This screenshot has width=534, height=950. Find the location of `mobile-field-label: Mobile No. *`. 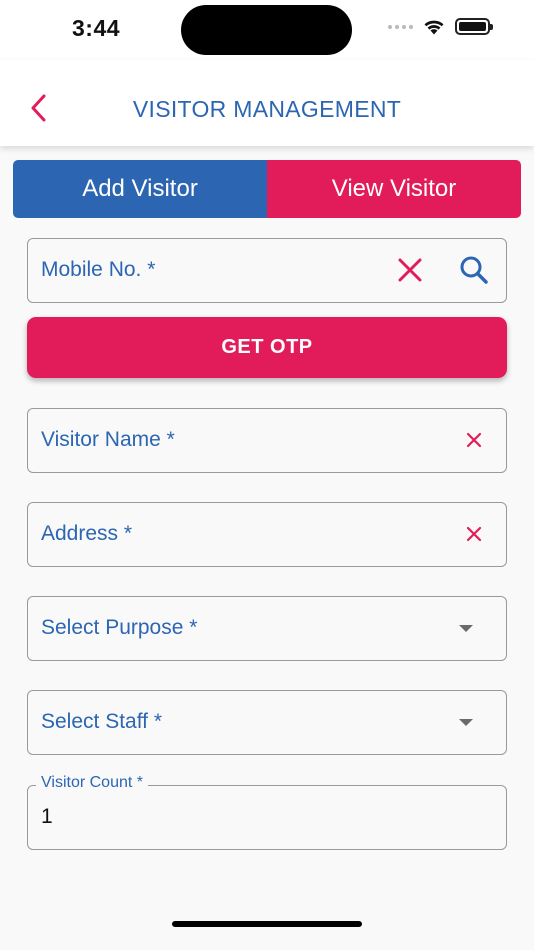

mobile-field-label: Mobile No. * is located at coordinates (98, 269).